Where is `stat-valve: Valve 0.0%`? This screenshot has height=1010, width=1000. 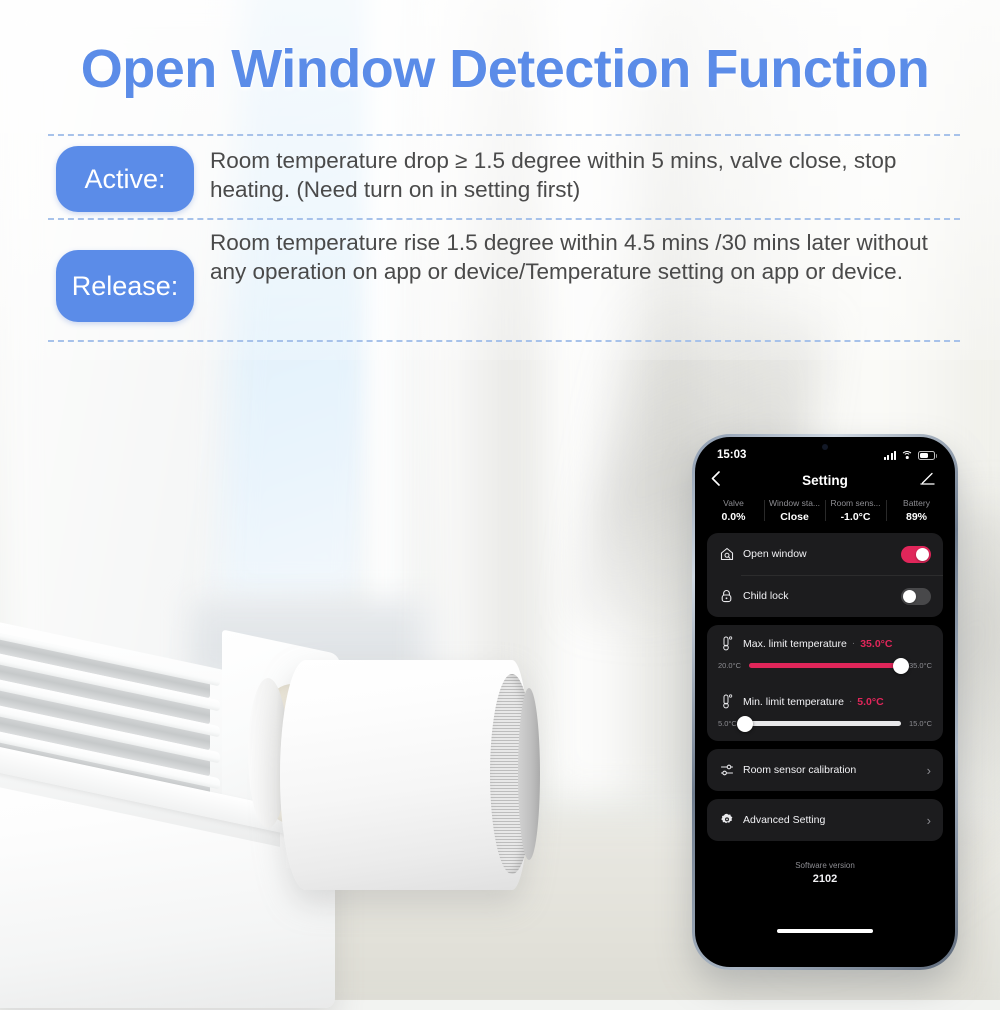 stat-valve: Valve 0.0% is located at coordinates (733, 510).